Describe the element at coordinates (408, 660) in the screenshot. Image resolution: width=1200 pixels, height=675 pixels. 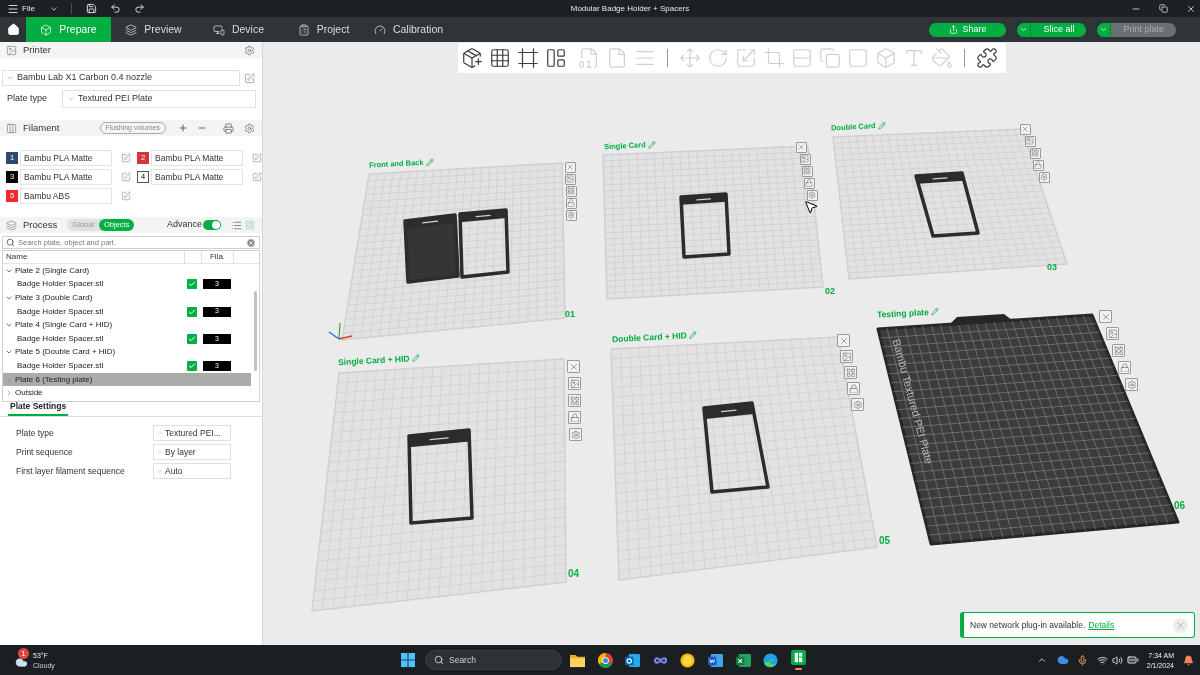
I see `start-icon` at that location.